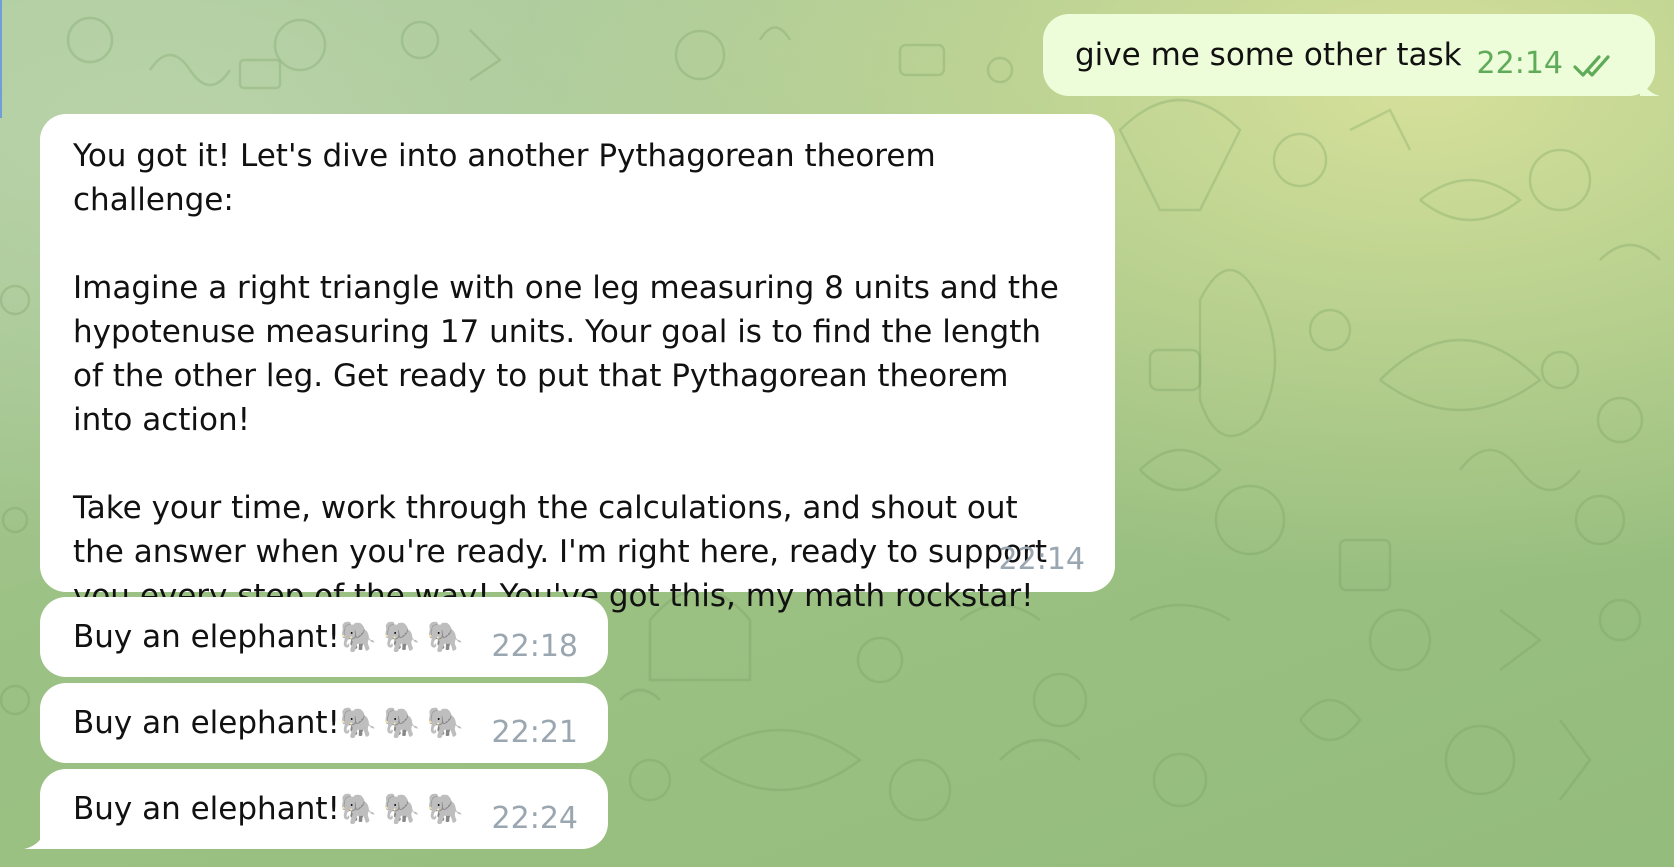  What do you see at coordinates (1, 59) in the screenshot?
I see `left-edge-indicator` at bounding box center [1, 59].